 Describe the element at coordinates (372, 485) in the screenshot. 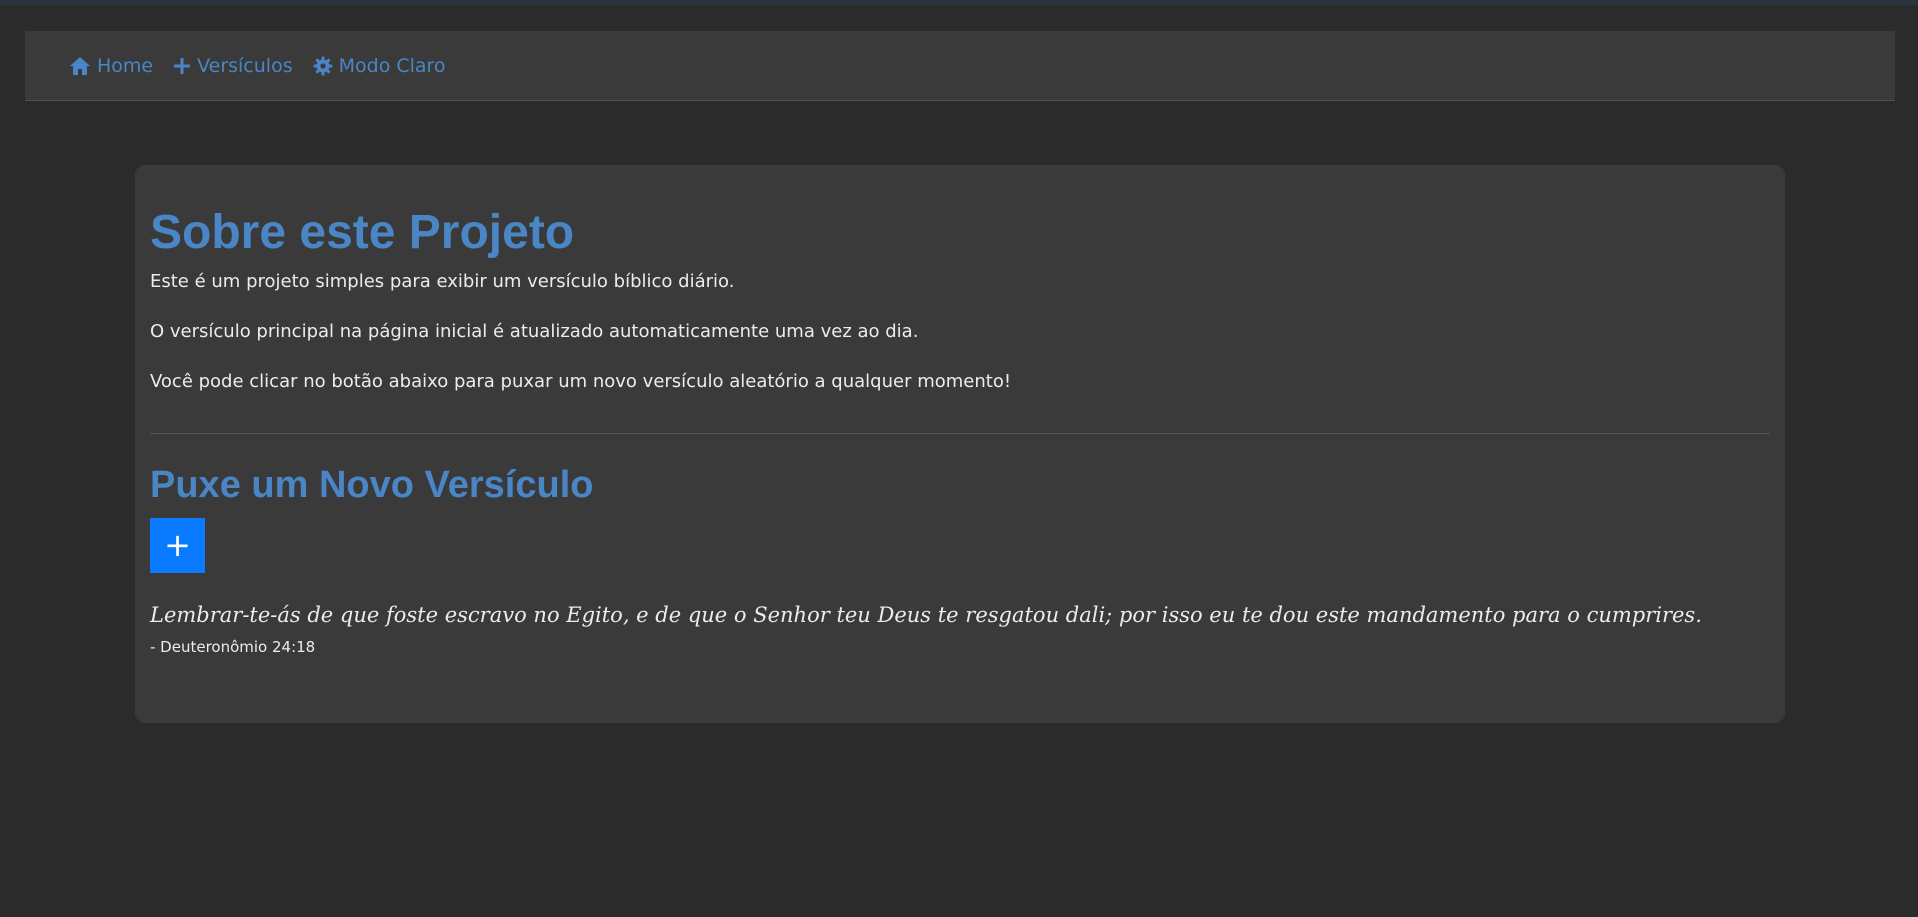

I see `new-verse-title: Puxe um Novo Versículo` at that location.